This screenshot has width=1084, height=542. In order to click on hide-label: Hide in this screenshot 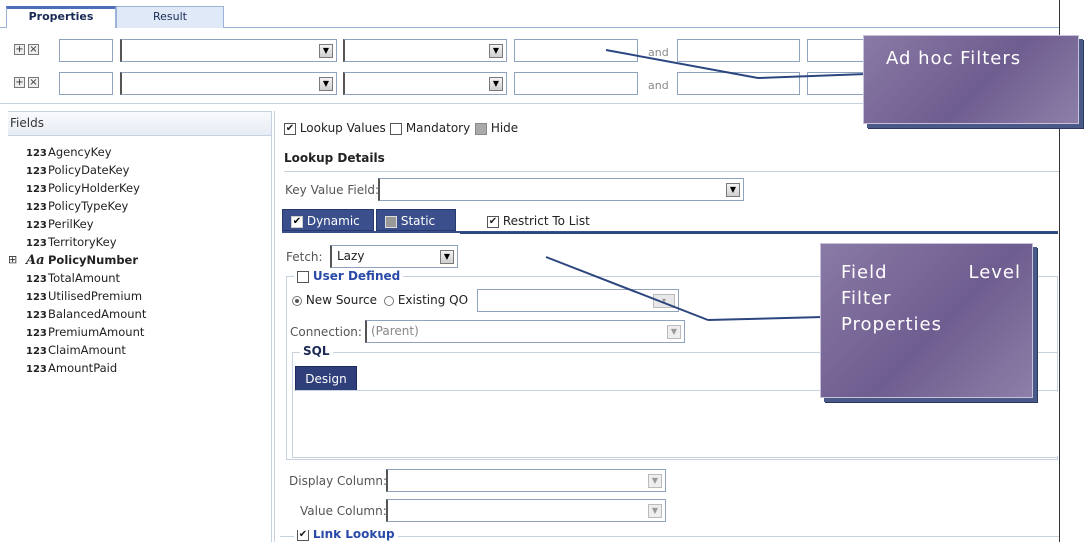, I will do `click(504, 128)`.